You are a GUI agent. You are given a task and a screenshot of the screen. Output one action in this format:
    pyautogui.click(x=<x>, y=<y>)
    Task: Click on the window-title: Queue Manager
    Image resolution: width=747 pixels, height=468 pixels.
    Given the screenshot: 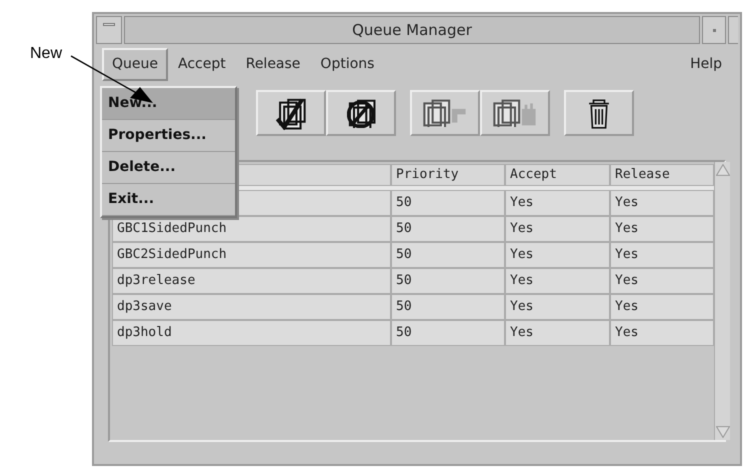 What is the action you would take?
    pyautogui.click(x=412, y=30)
    